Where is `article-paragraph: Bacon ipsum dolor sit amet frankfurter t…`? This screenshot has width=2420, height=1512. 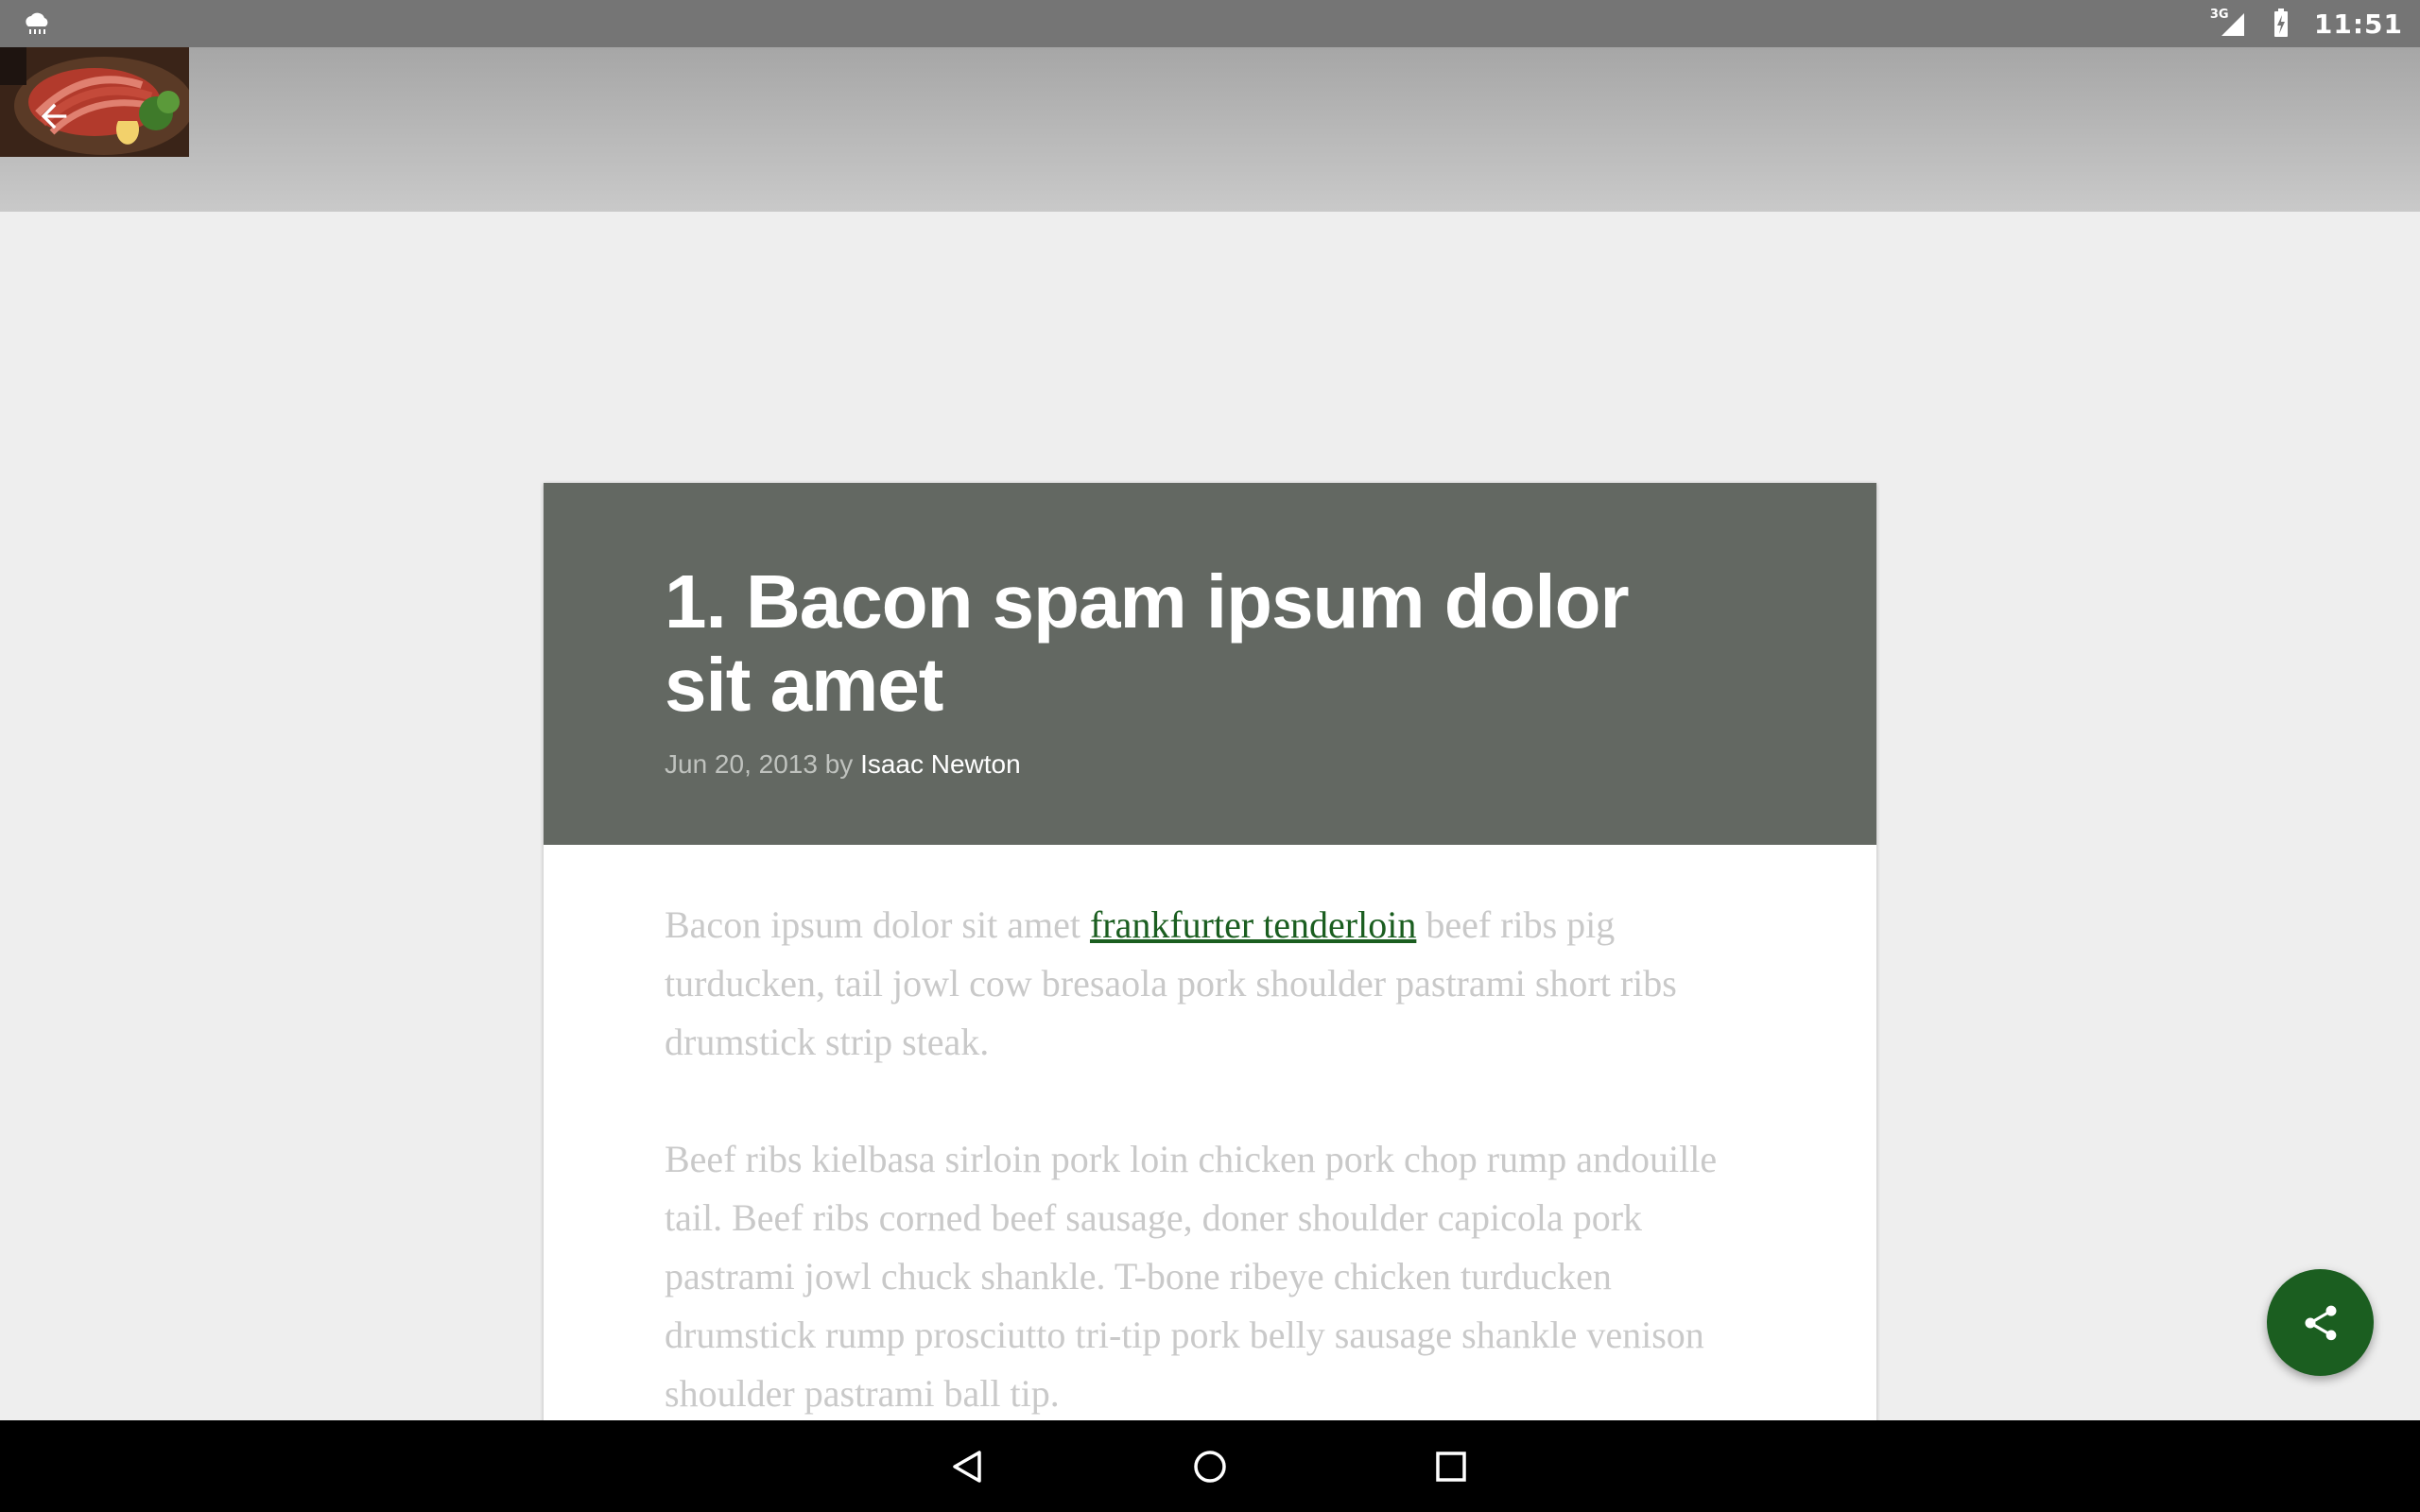
article-paragraph: Bacon ipsum dolor sit amet frankfurter t… is located at coordinates (1213, 984).